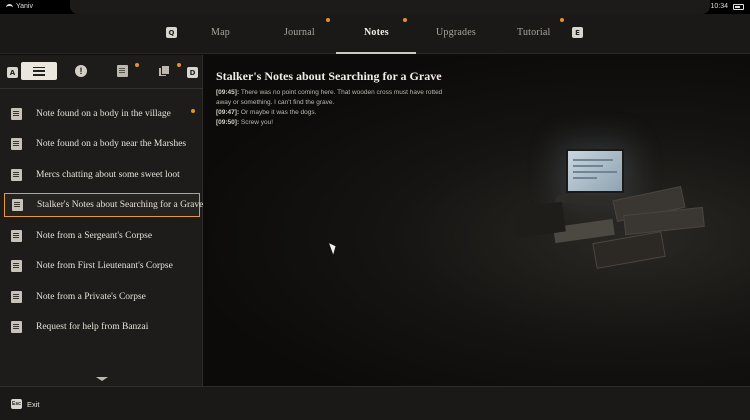 The width and height of the screenshot is (750, 420). What do you see at coordinates (577, 32) in the screenshot?
I see `next-tab-key-icon: E` at bounding box center [577, 32].